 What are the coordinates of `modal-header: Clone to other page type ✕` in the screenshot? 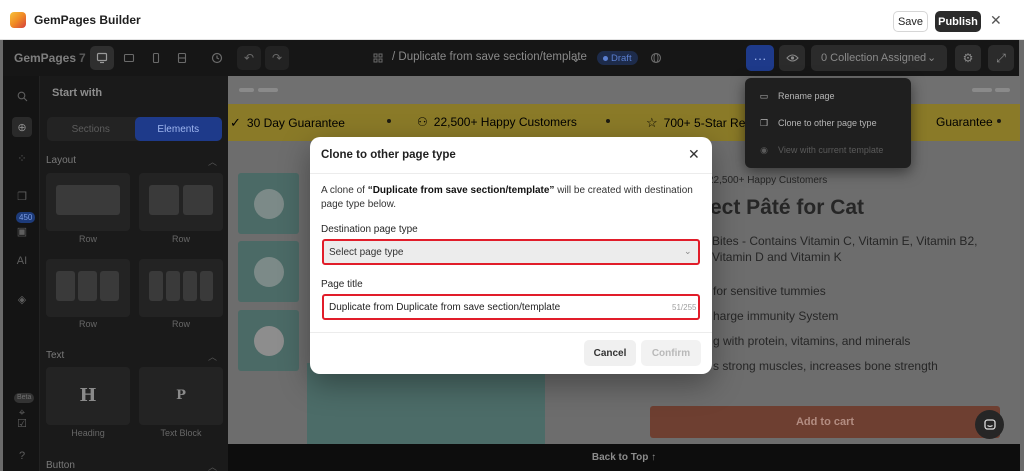 It's located at (511, 155).